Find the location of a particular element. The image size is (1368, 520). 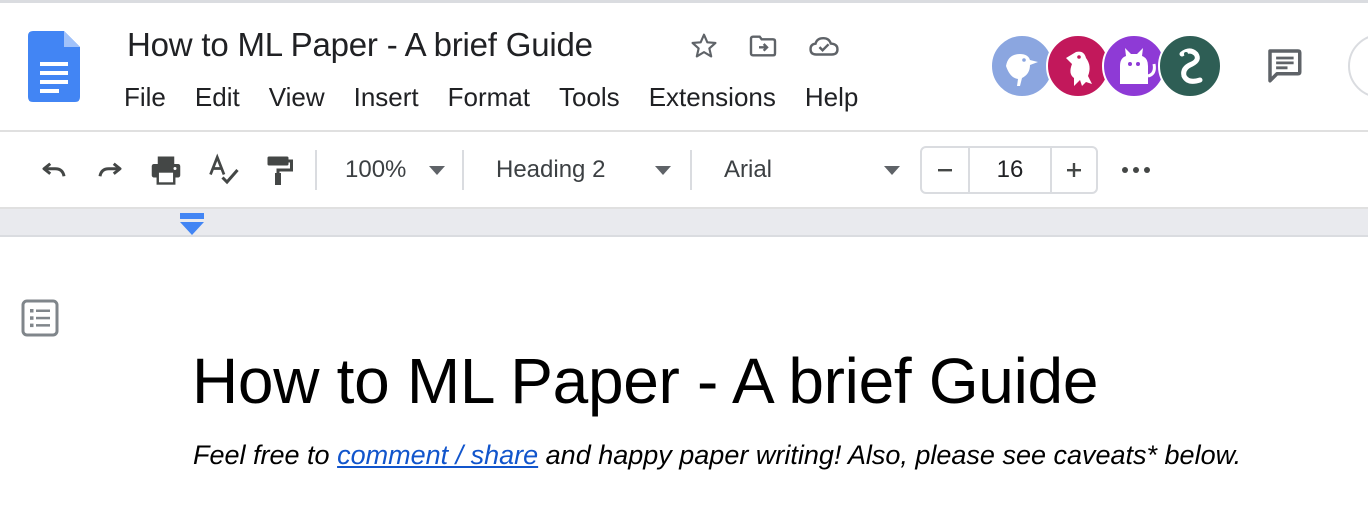

style-select: Heading 2 is located at coordinates (550, 170).